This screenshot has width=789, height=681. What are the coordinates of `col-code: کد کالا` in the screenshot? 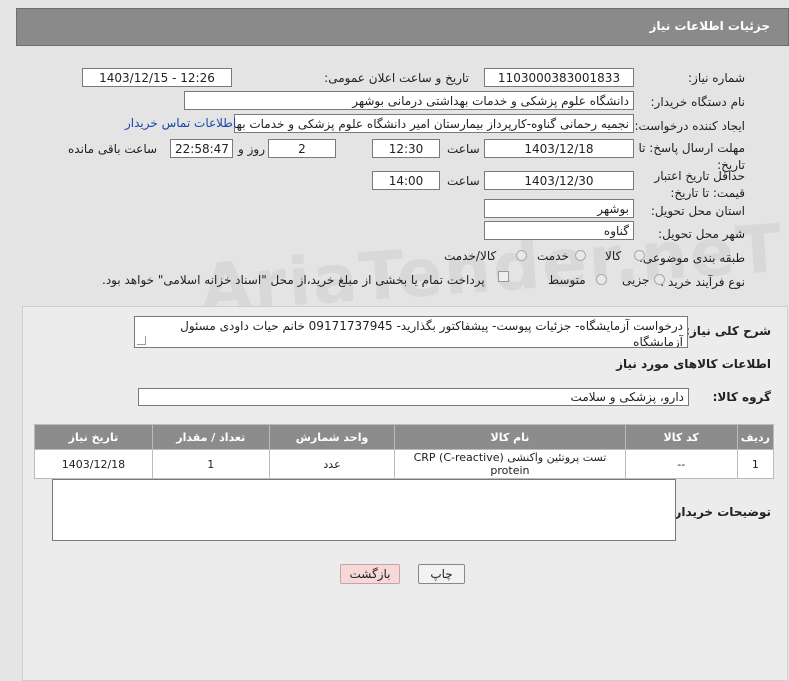 It's located at (681, 437).